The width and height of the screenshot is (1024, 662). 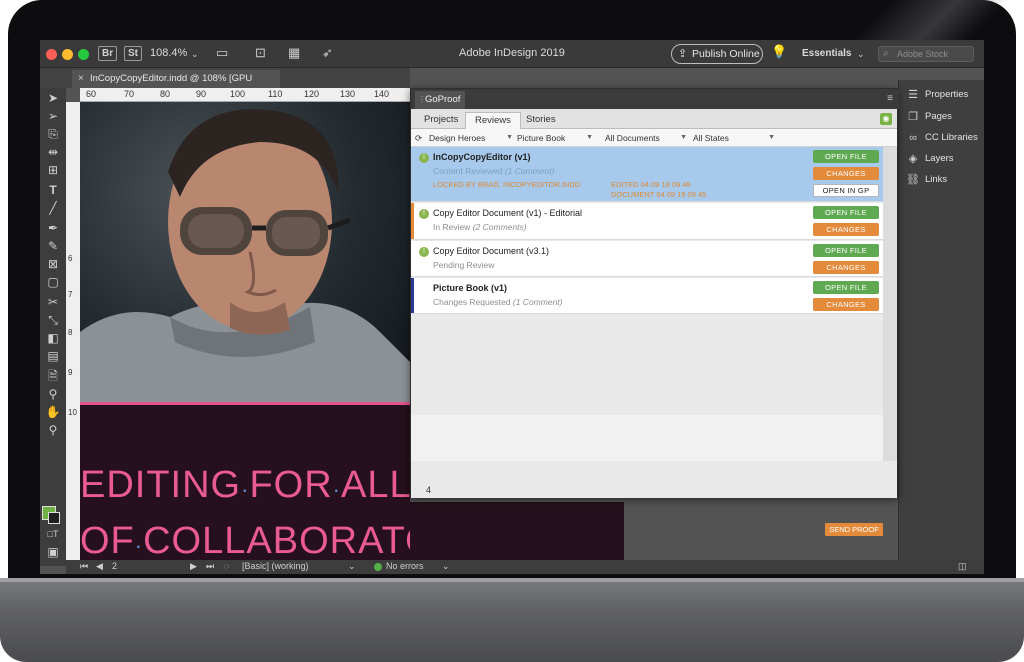 What do you see at coordinates (193, 566) in the screenshot?
I see `next-page-icon: ▶` at bounding box center [193, 566].